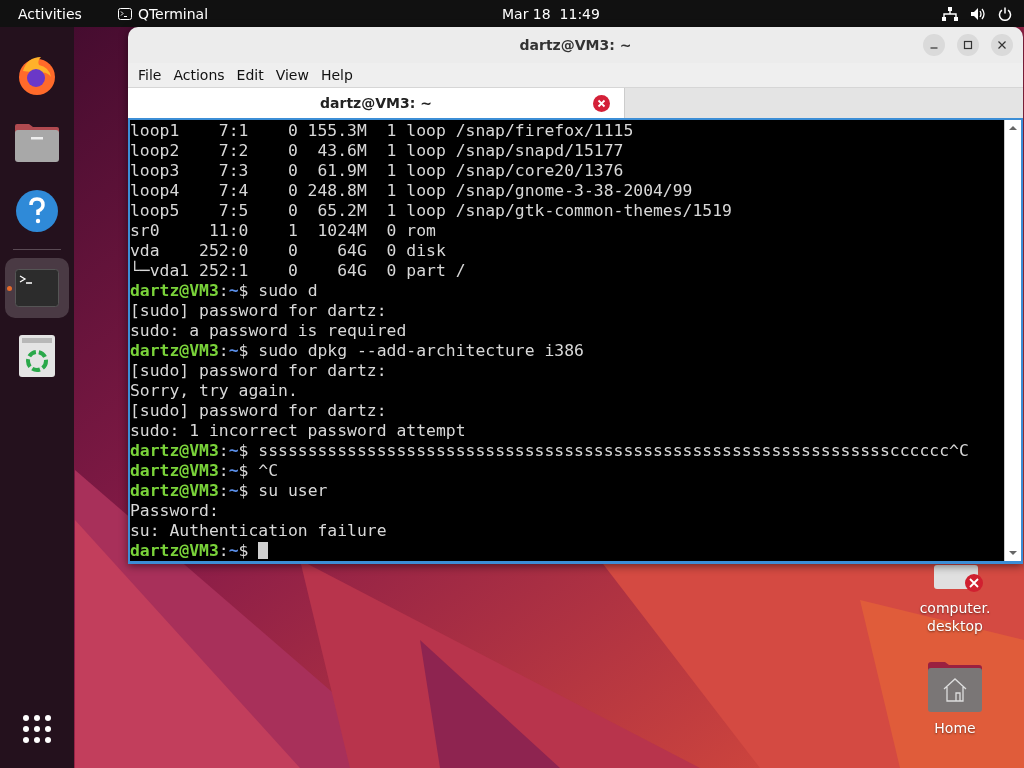 Image resolution: width=1024 pixels, height=768 pixels. I want to click on menu-item: View, so click(292, 75).